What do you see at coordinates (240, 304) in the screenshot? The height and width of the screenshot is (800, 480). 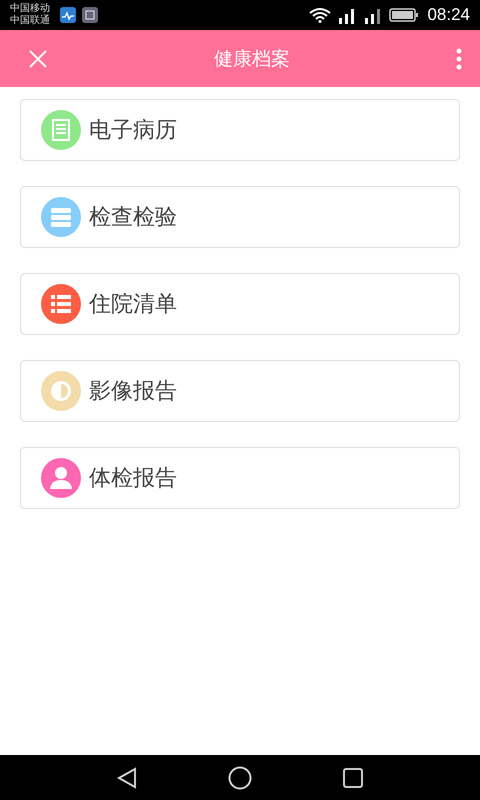 I see `menu-card: 住院清单` at bounding box center [240, 304].